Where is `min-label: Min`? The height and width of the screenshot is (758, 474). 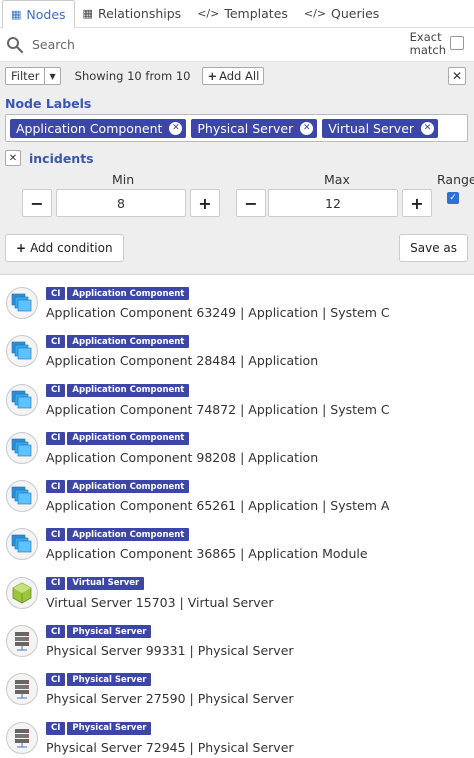 min-label: Min is located at coordinates (123, 179).